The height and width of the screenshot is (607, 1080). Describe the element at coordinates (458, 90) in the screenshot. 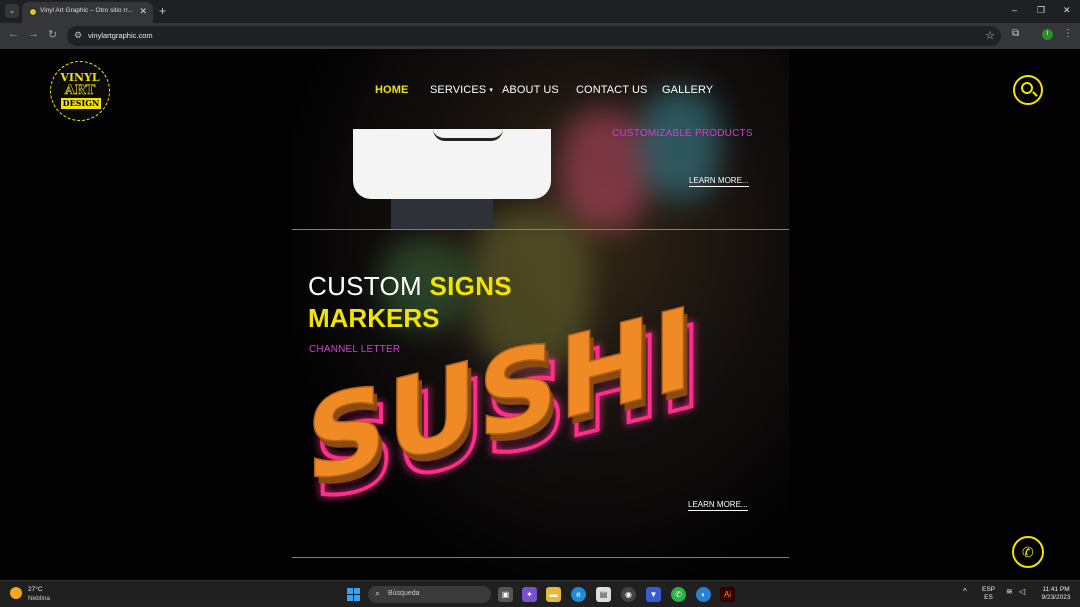

I see `nav-services-label: SERVICES` at that location.